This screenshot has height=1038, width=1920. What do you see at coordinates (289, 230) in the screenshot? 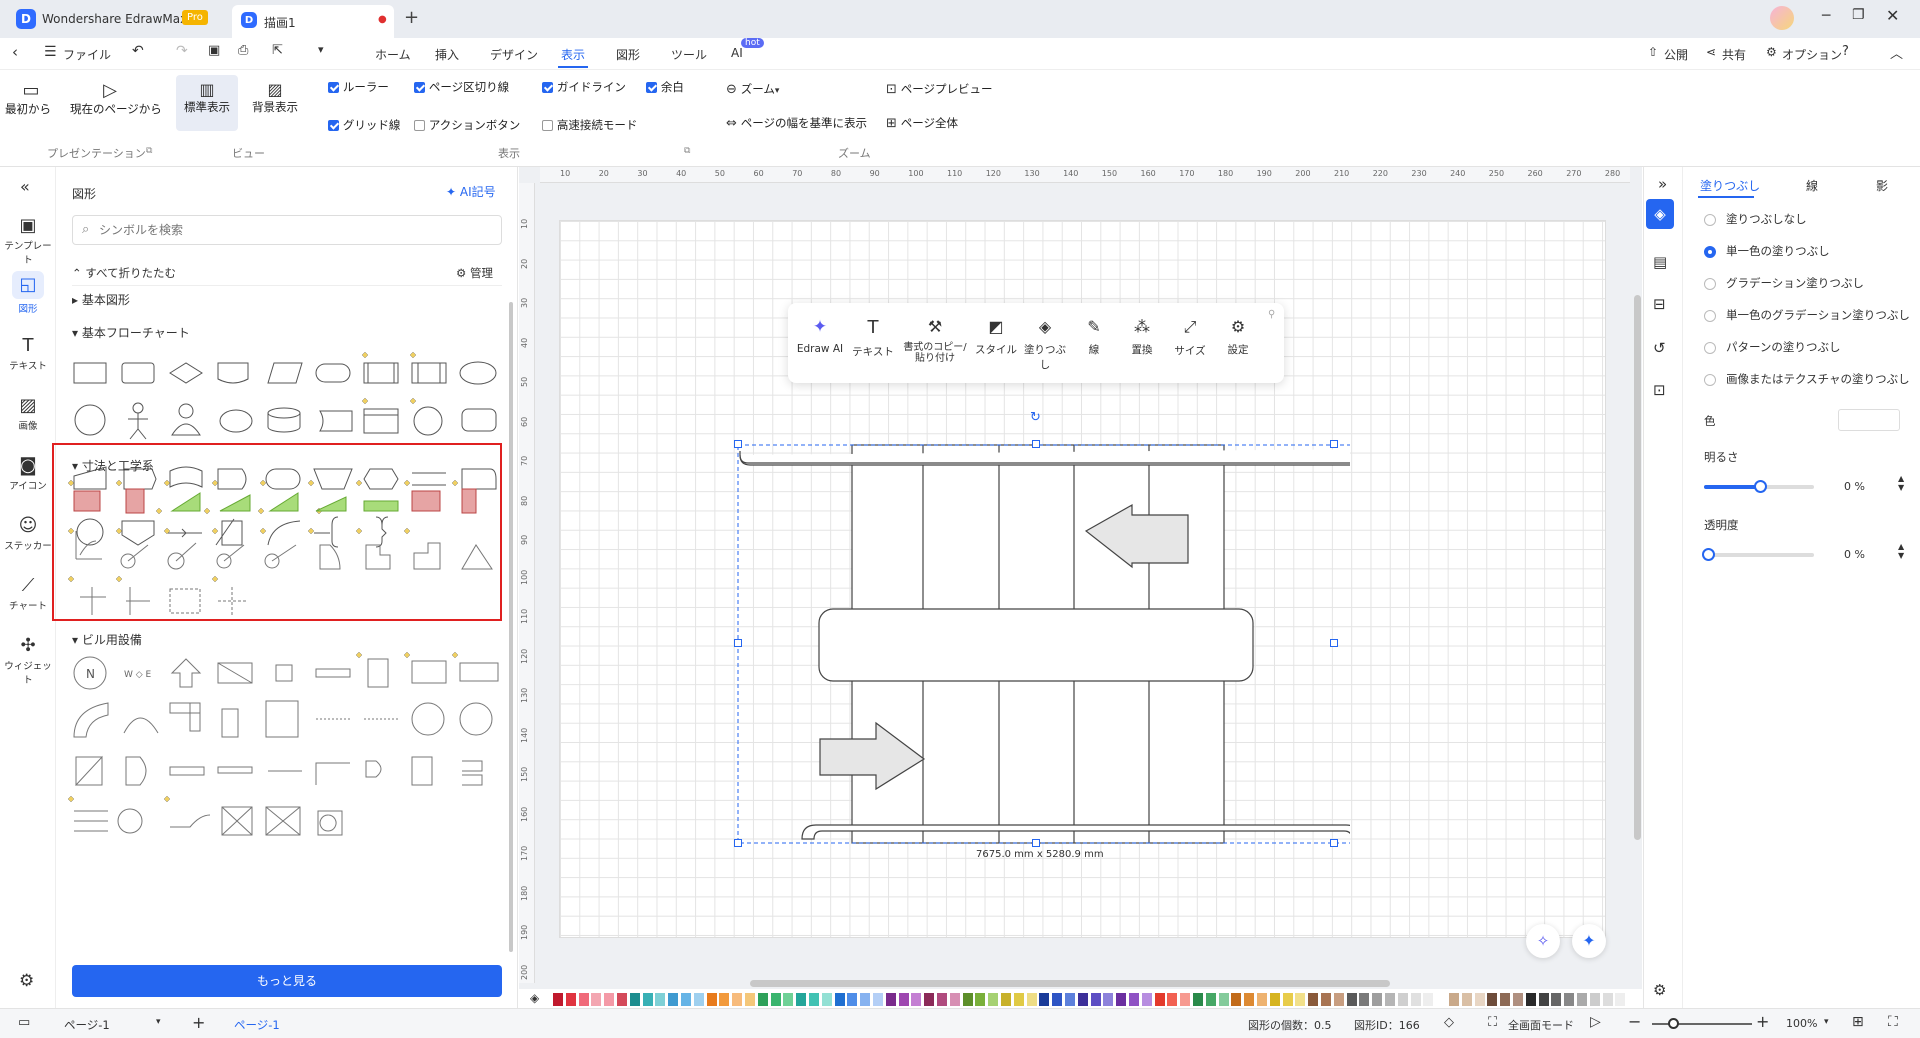
I see `search-input` at bounding box center [289, 230].